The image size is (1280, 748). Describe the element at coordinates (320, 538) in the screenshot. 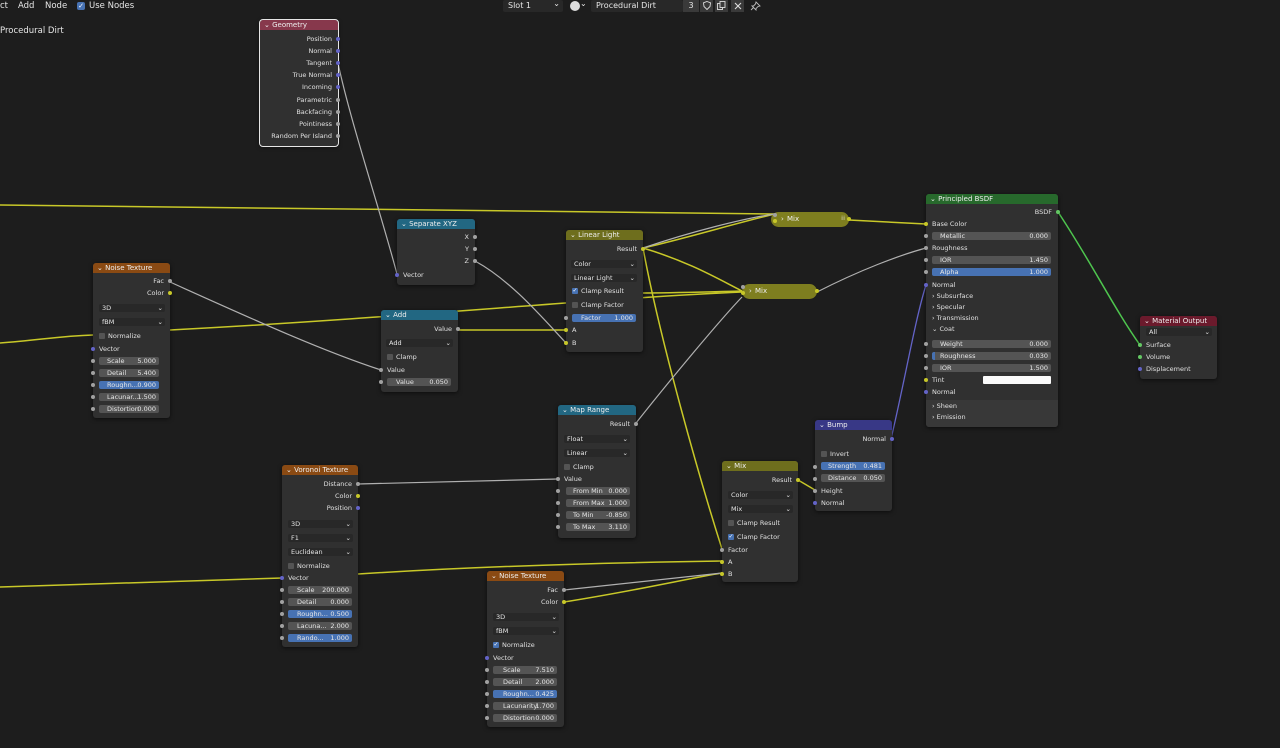

I see `feature-dropdown: F1 ⌄` at that location.